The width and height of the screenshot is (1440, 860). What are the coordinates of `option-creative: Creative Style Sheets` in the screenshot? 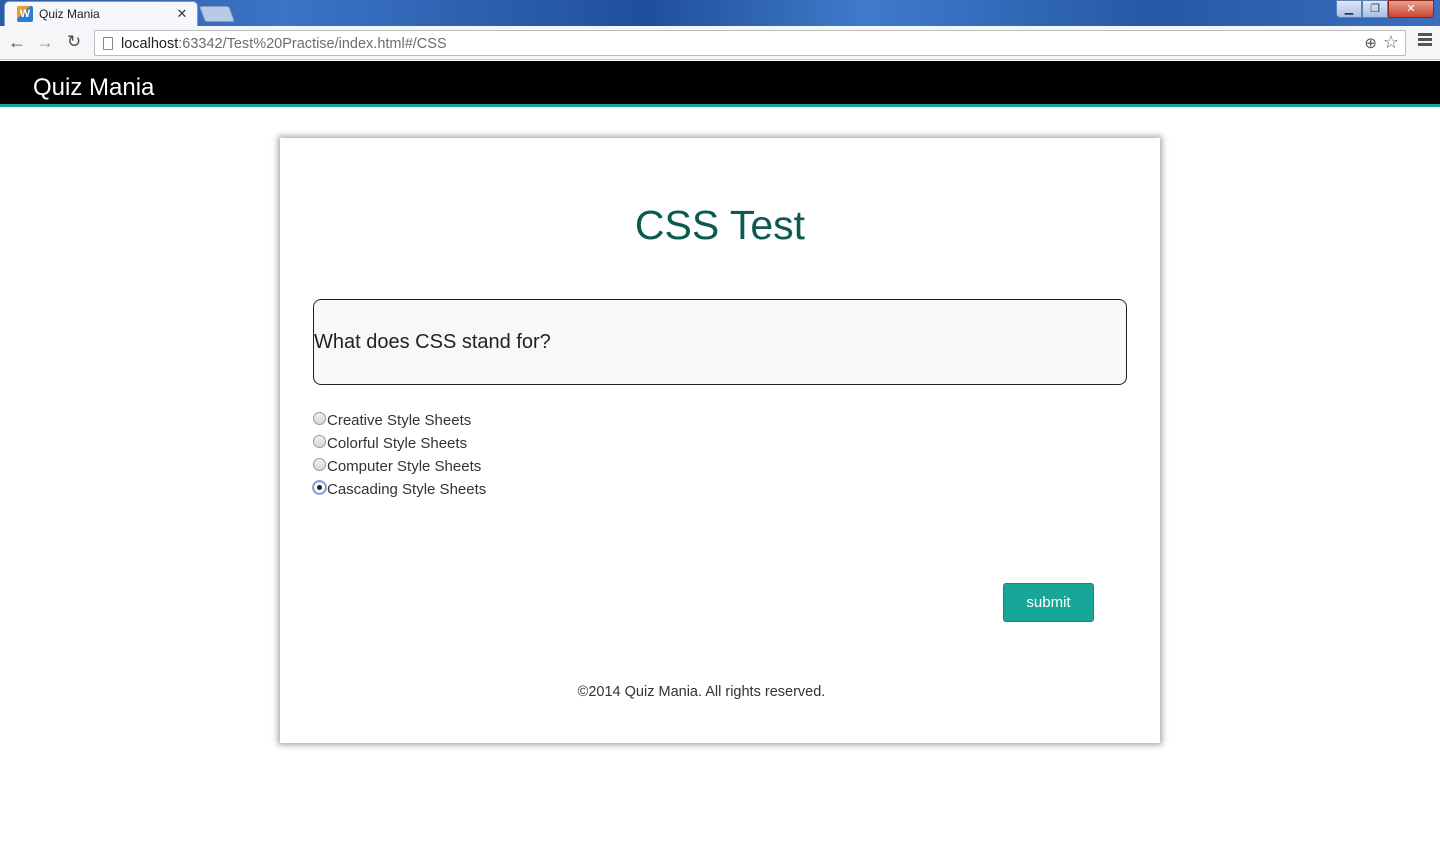 It's located at (399, 420).